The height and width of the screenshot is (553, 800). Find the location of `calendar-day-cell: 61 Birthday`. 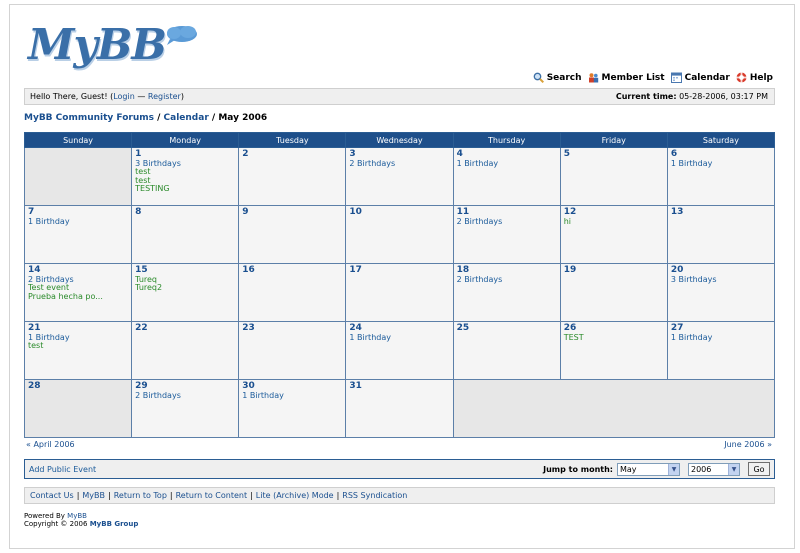

calendar-day-cell: 61 Birthday is located at coordinates (721, 176).